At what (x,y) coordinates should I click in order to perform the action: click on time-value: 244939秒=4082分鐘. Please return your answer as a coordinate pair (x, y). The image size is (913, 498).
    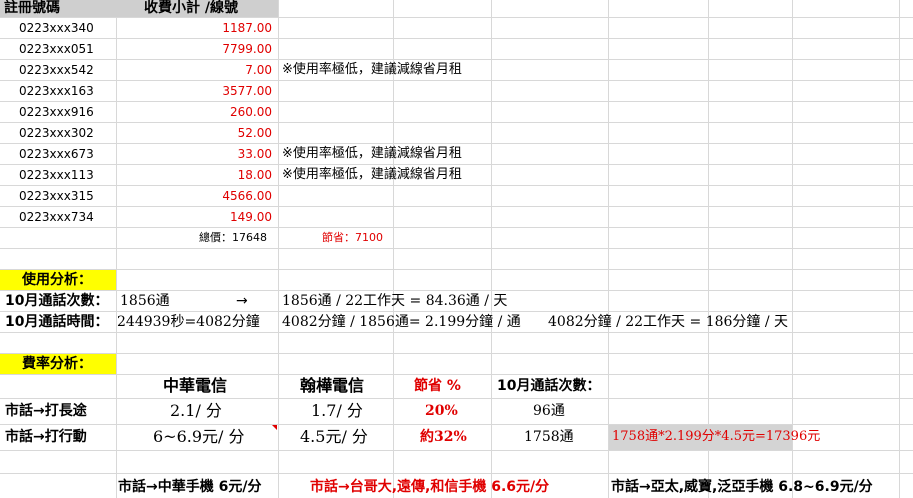
    Looking at the image, I should click on (188, 322).